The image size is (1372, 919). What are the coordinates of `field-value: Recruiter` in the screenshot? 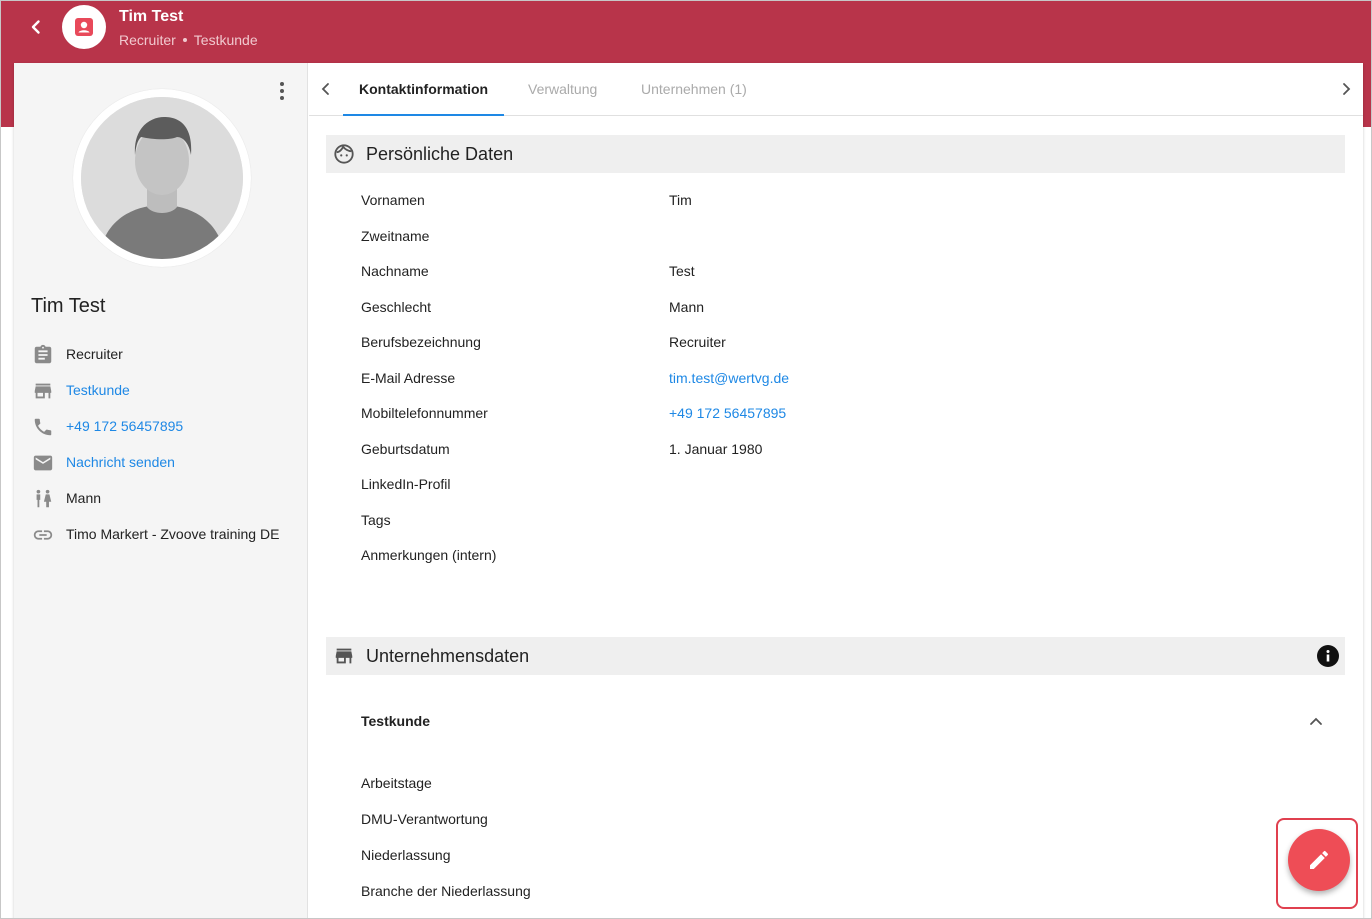 It's located at (697, 342).